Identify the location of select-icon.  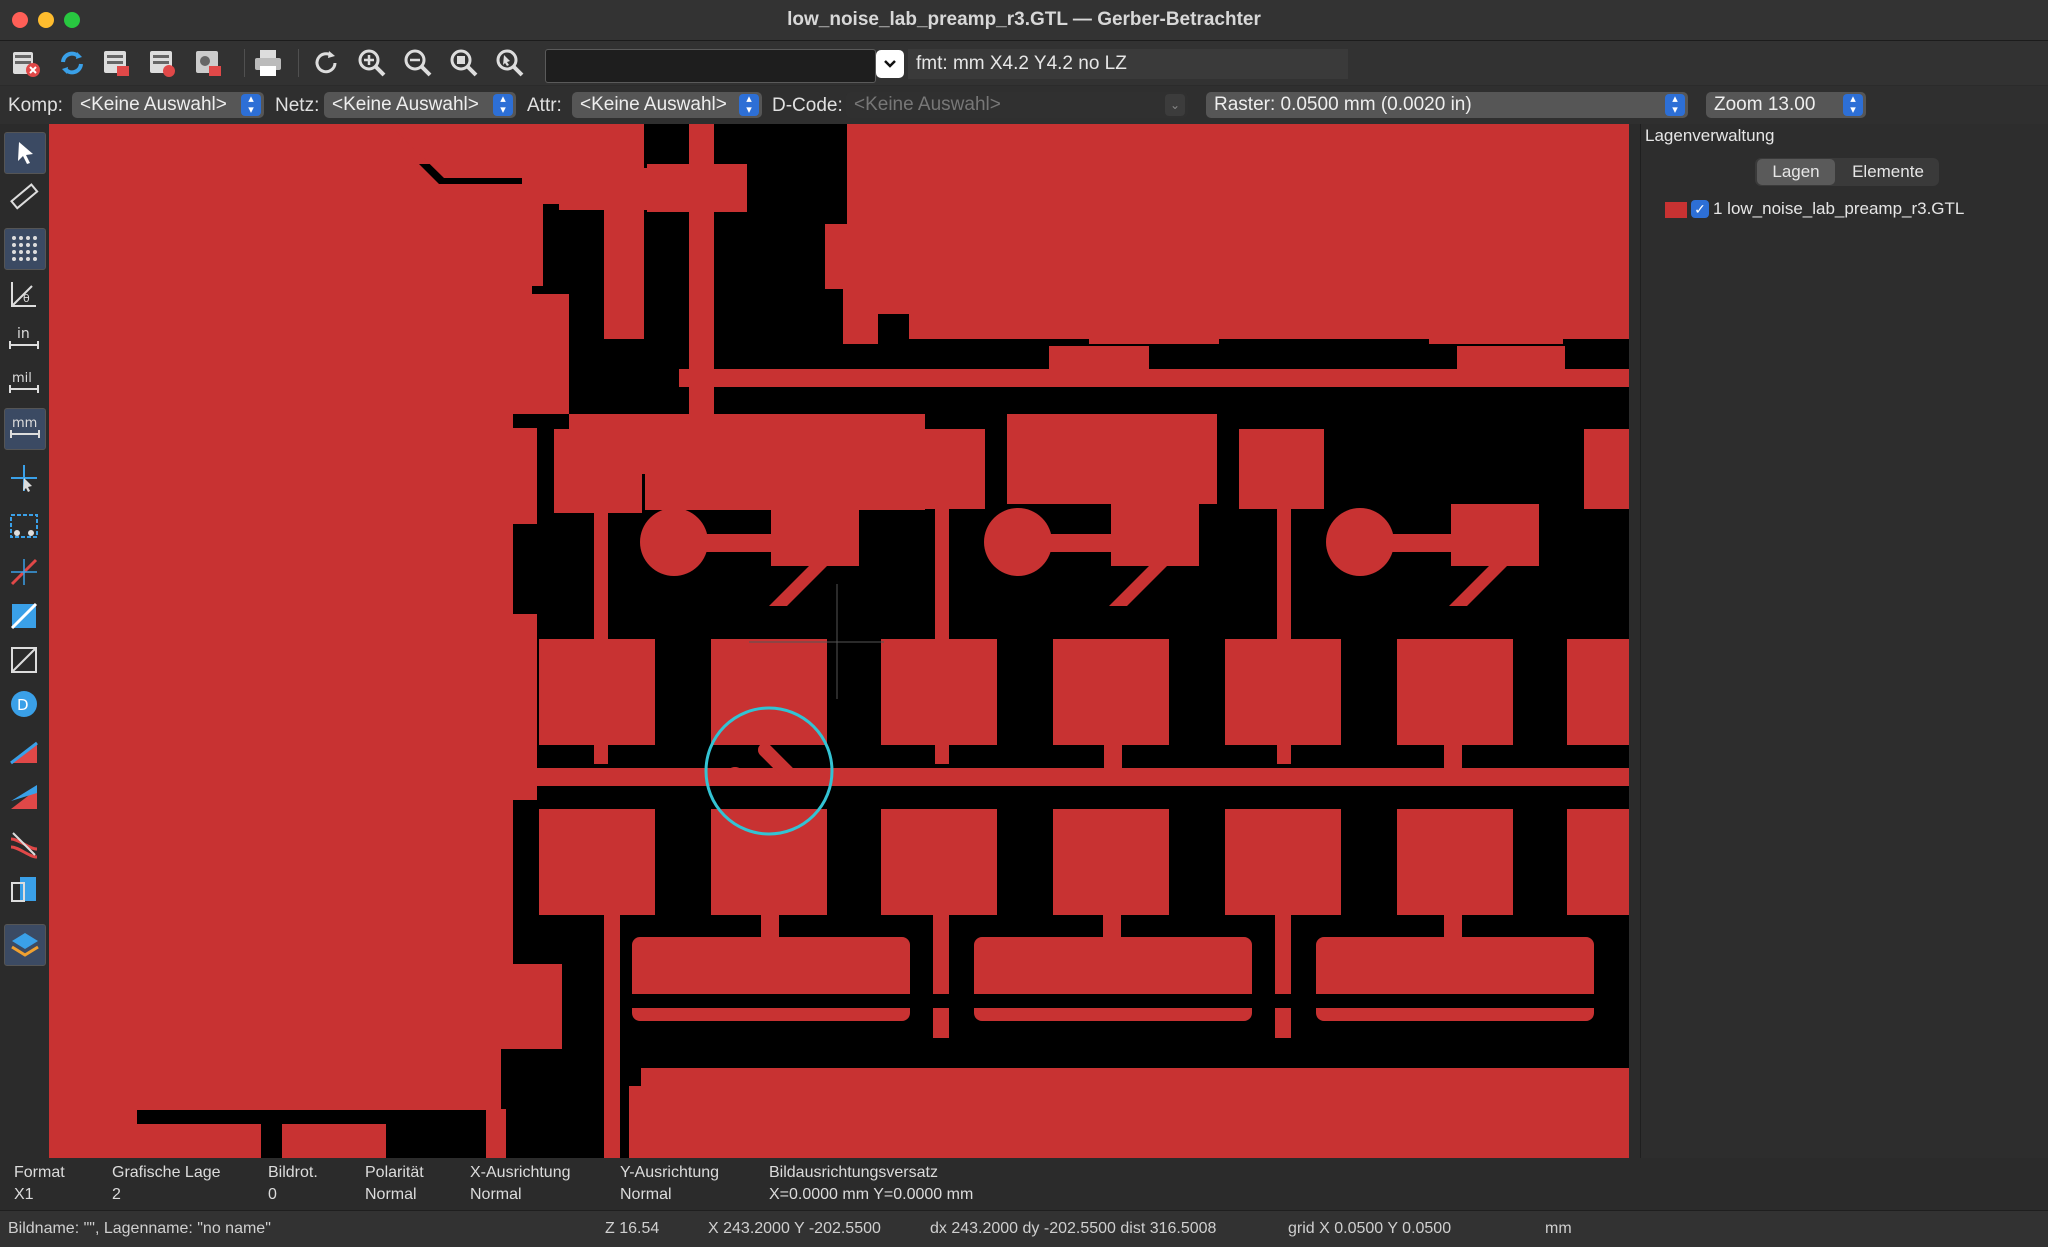
(25, 153).